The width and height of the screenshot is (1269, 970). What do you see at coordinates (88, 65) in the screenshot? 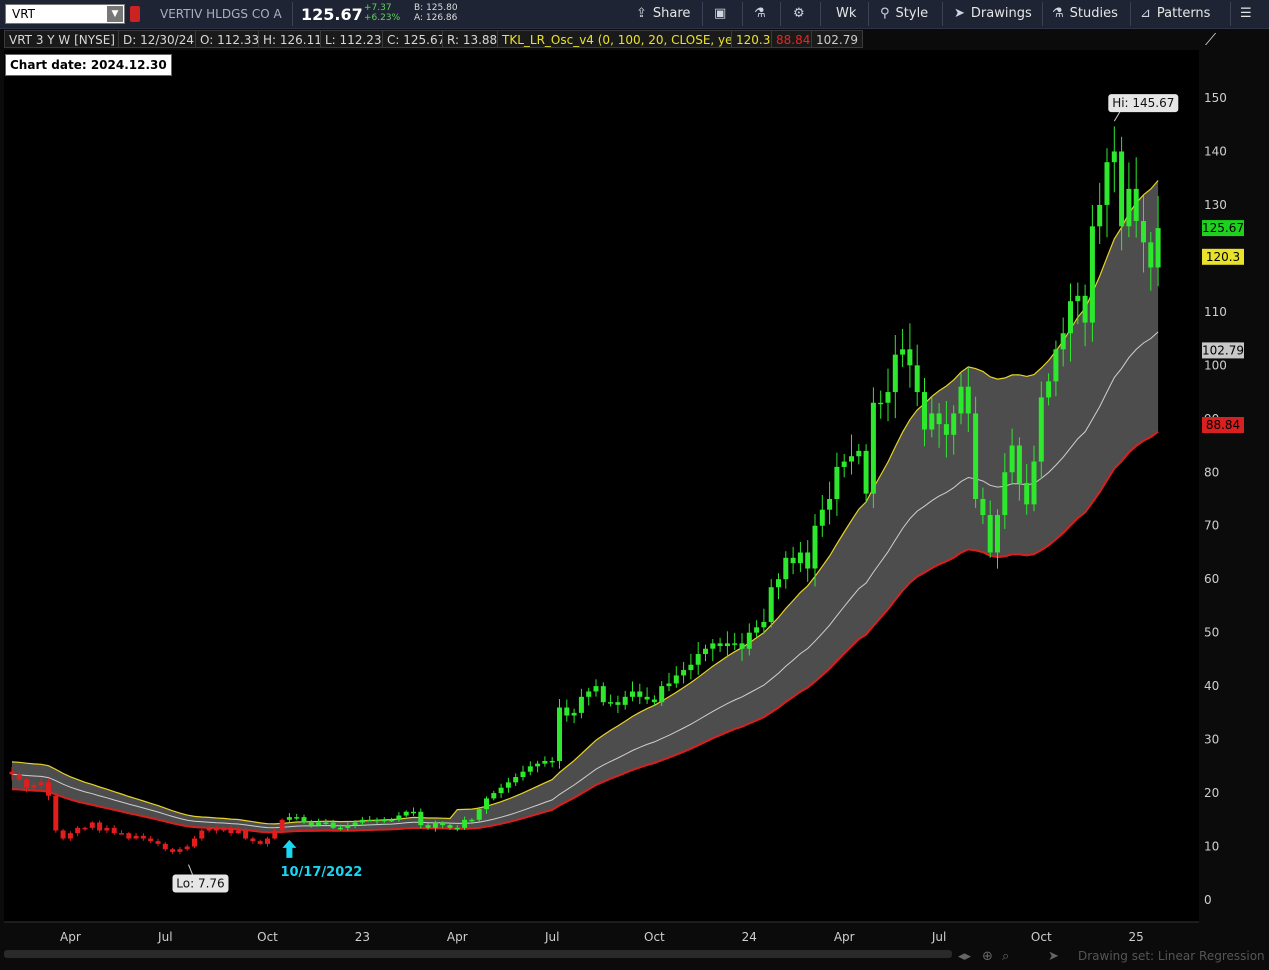
I see `chart-date-label: Chart date: 2024.12.30` at bounding box center [88, 65].